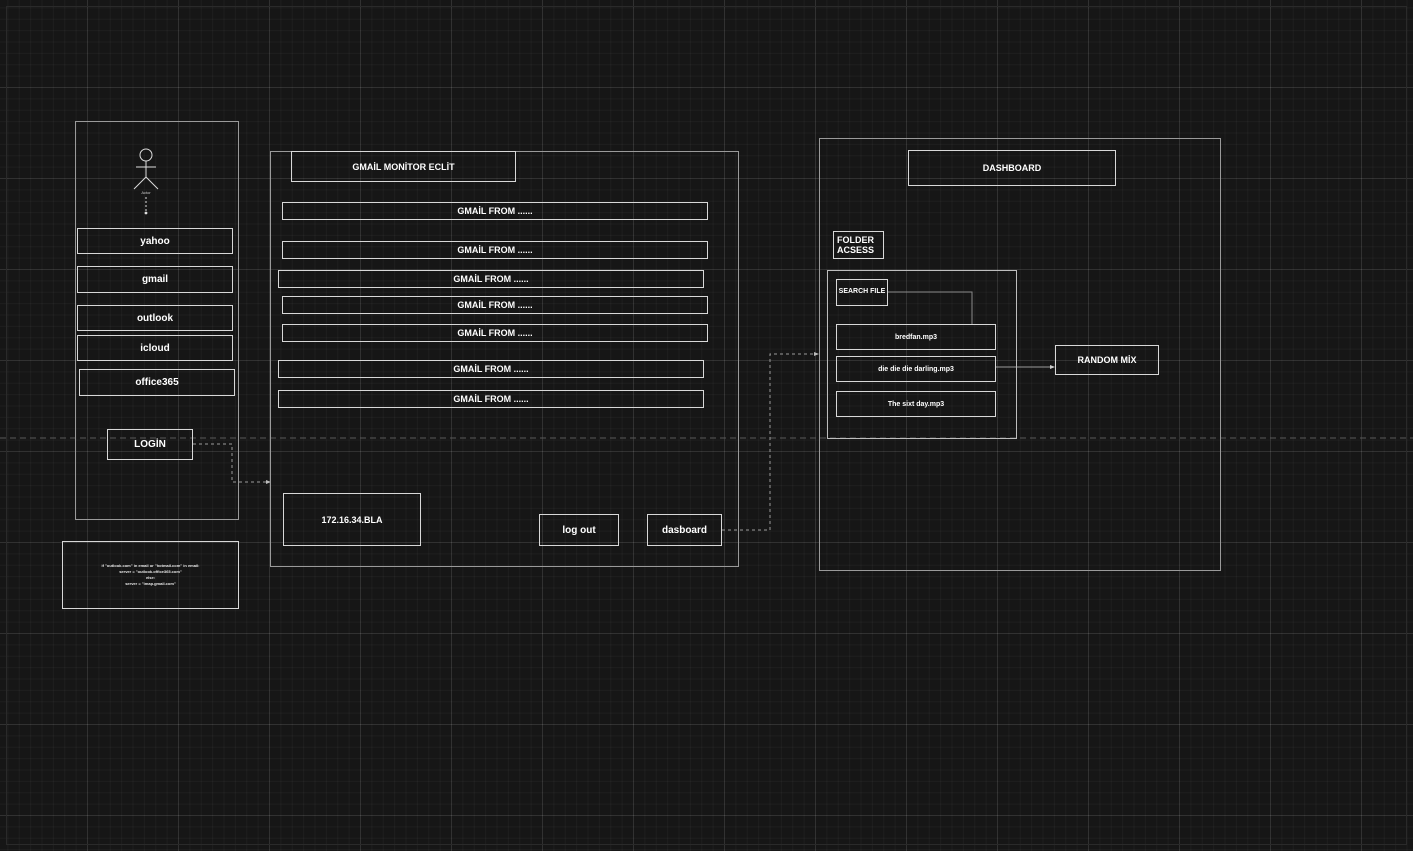 Image resolution: width=1413 pixels, height=851 pixels. I want to click on dashboard-title: DASHBOARD, so click(1012, 168).